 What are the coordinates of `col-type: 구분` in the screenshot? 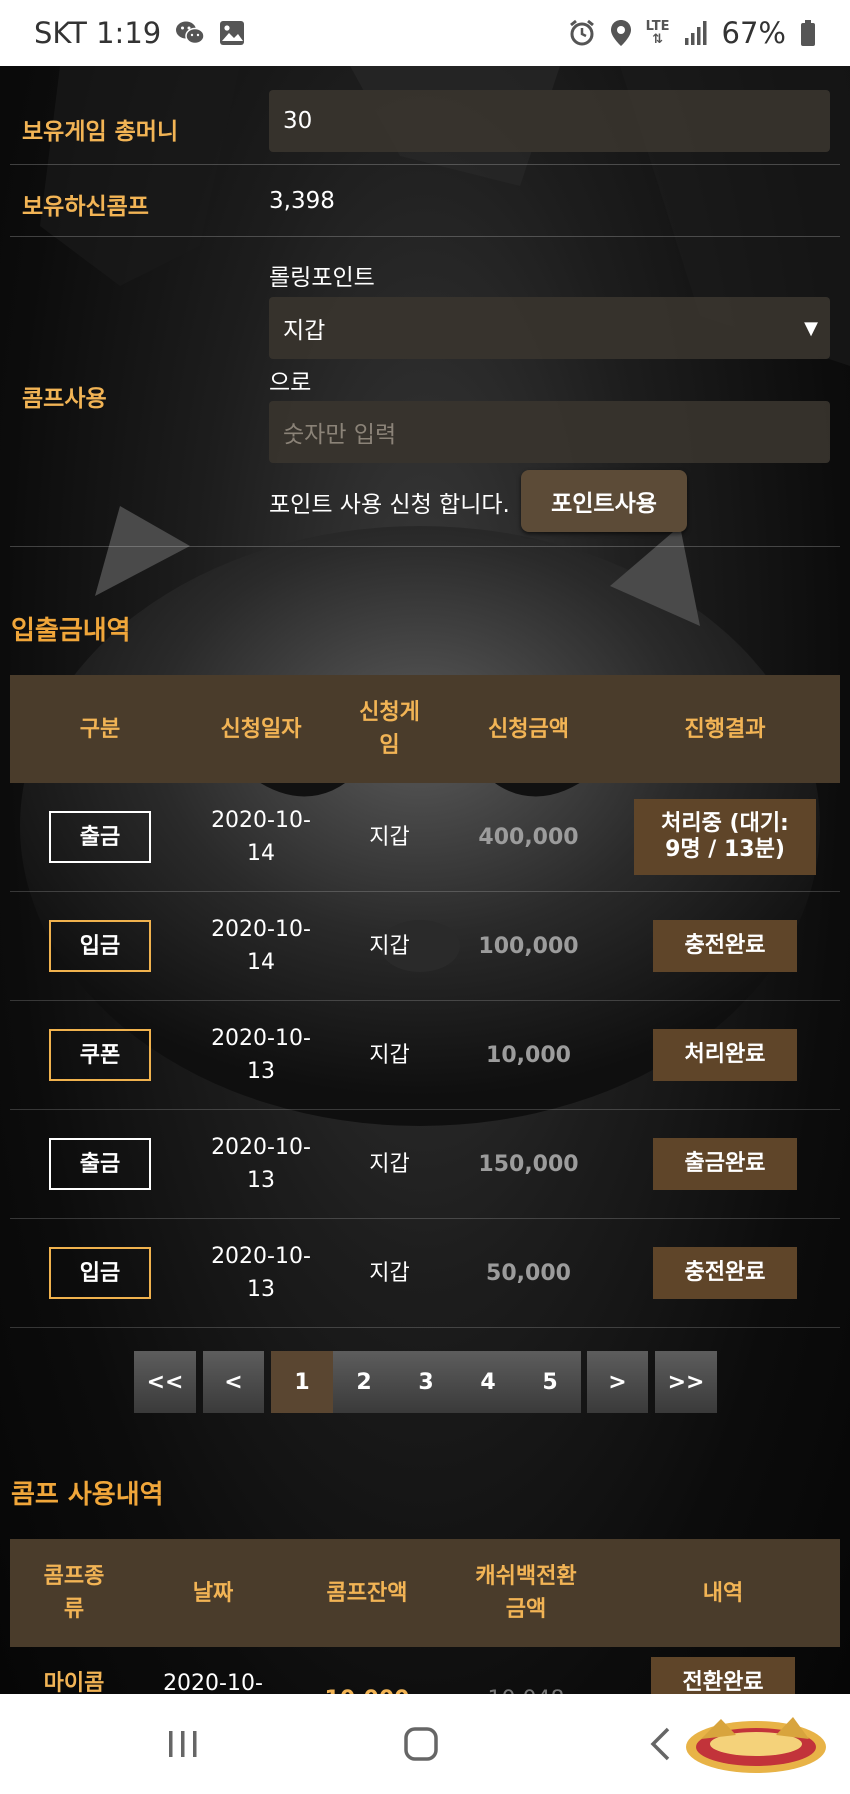 It's located at (100, 729).